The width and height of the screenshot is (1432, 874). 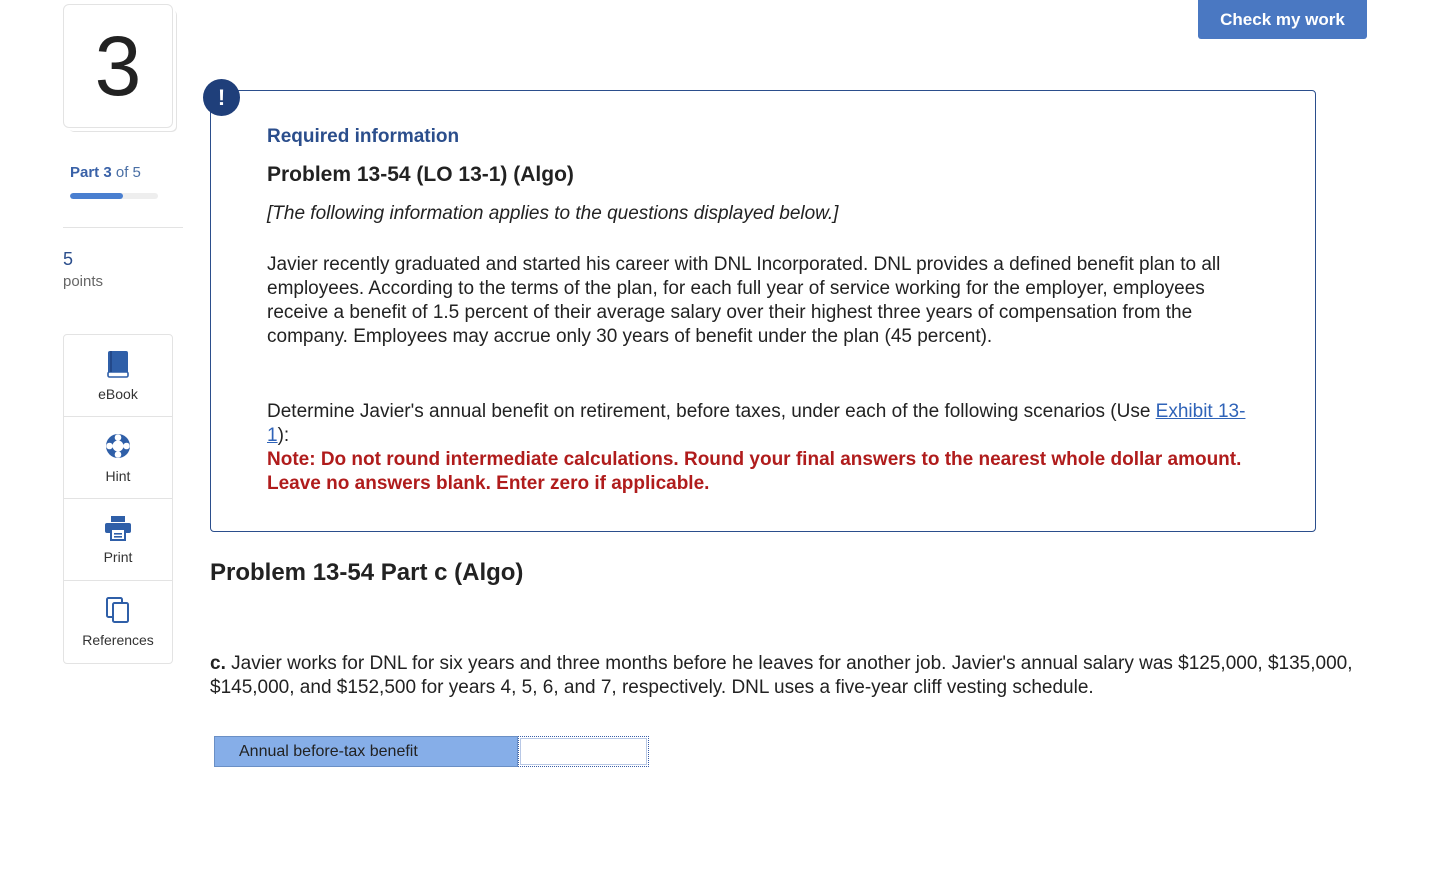 What do you see at coordinates (366, 751) in the screenshot?
I see `answer-label: Annual before-tax benefit` at bounding box center [366, 751].